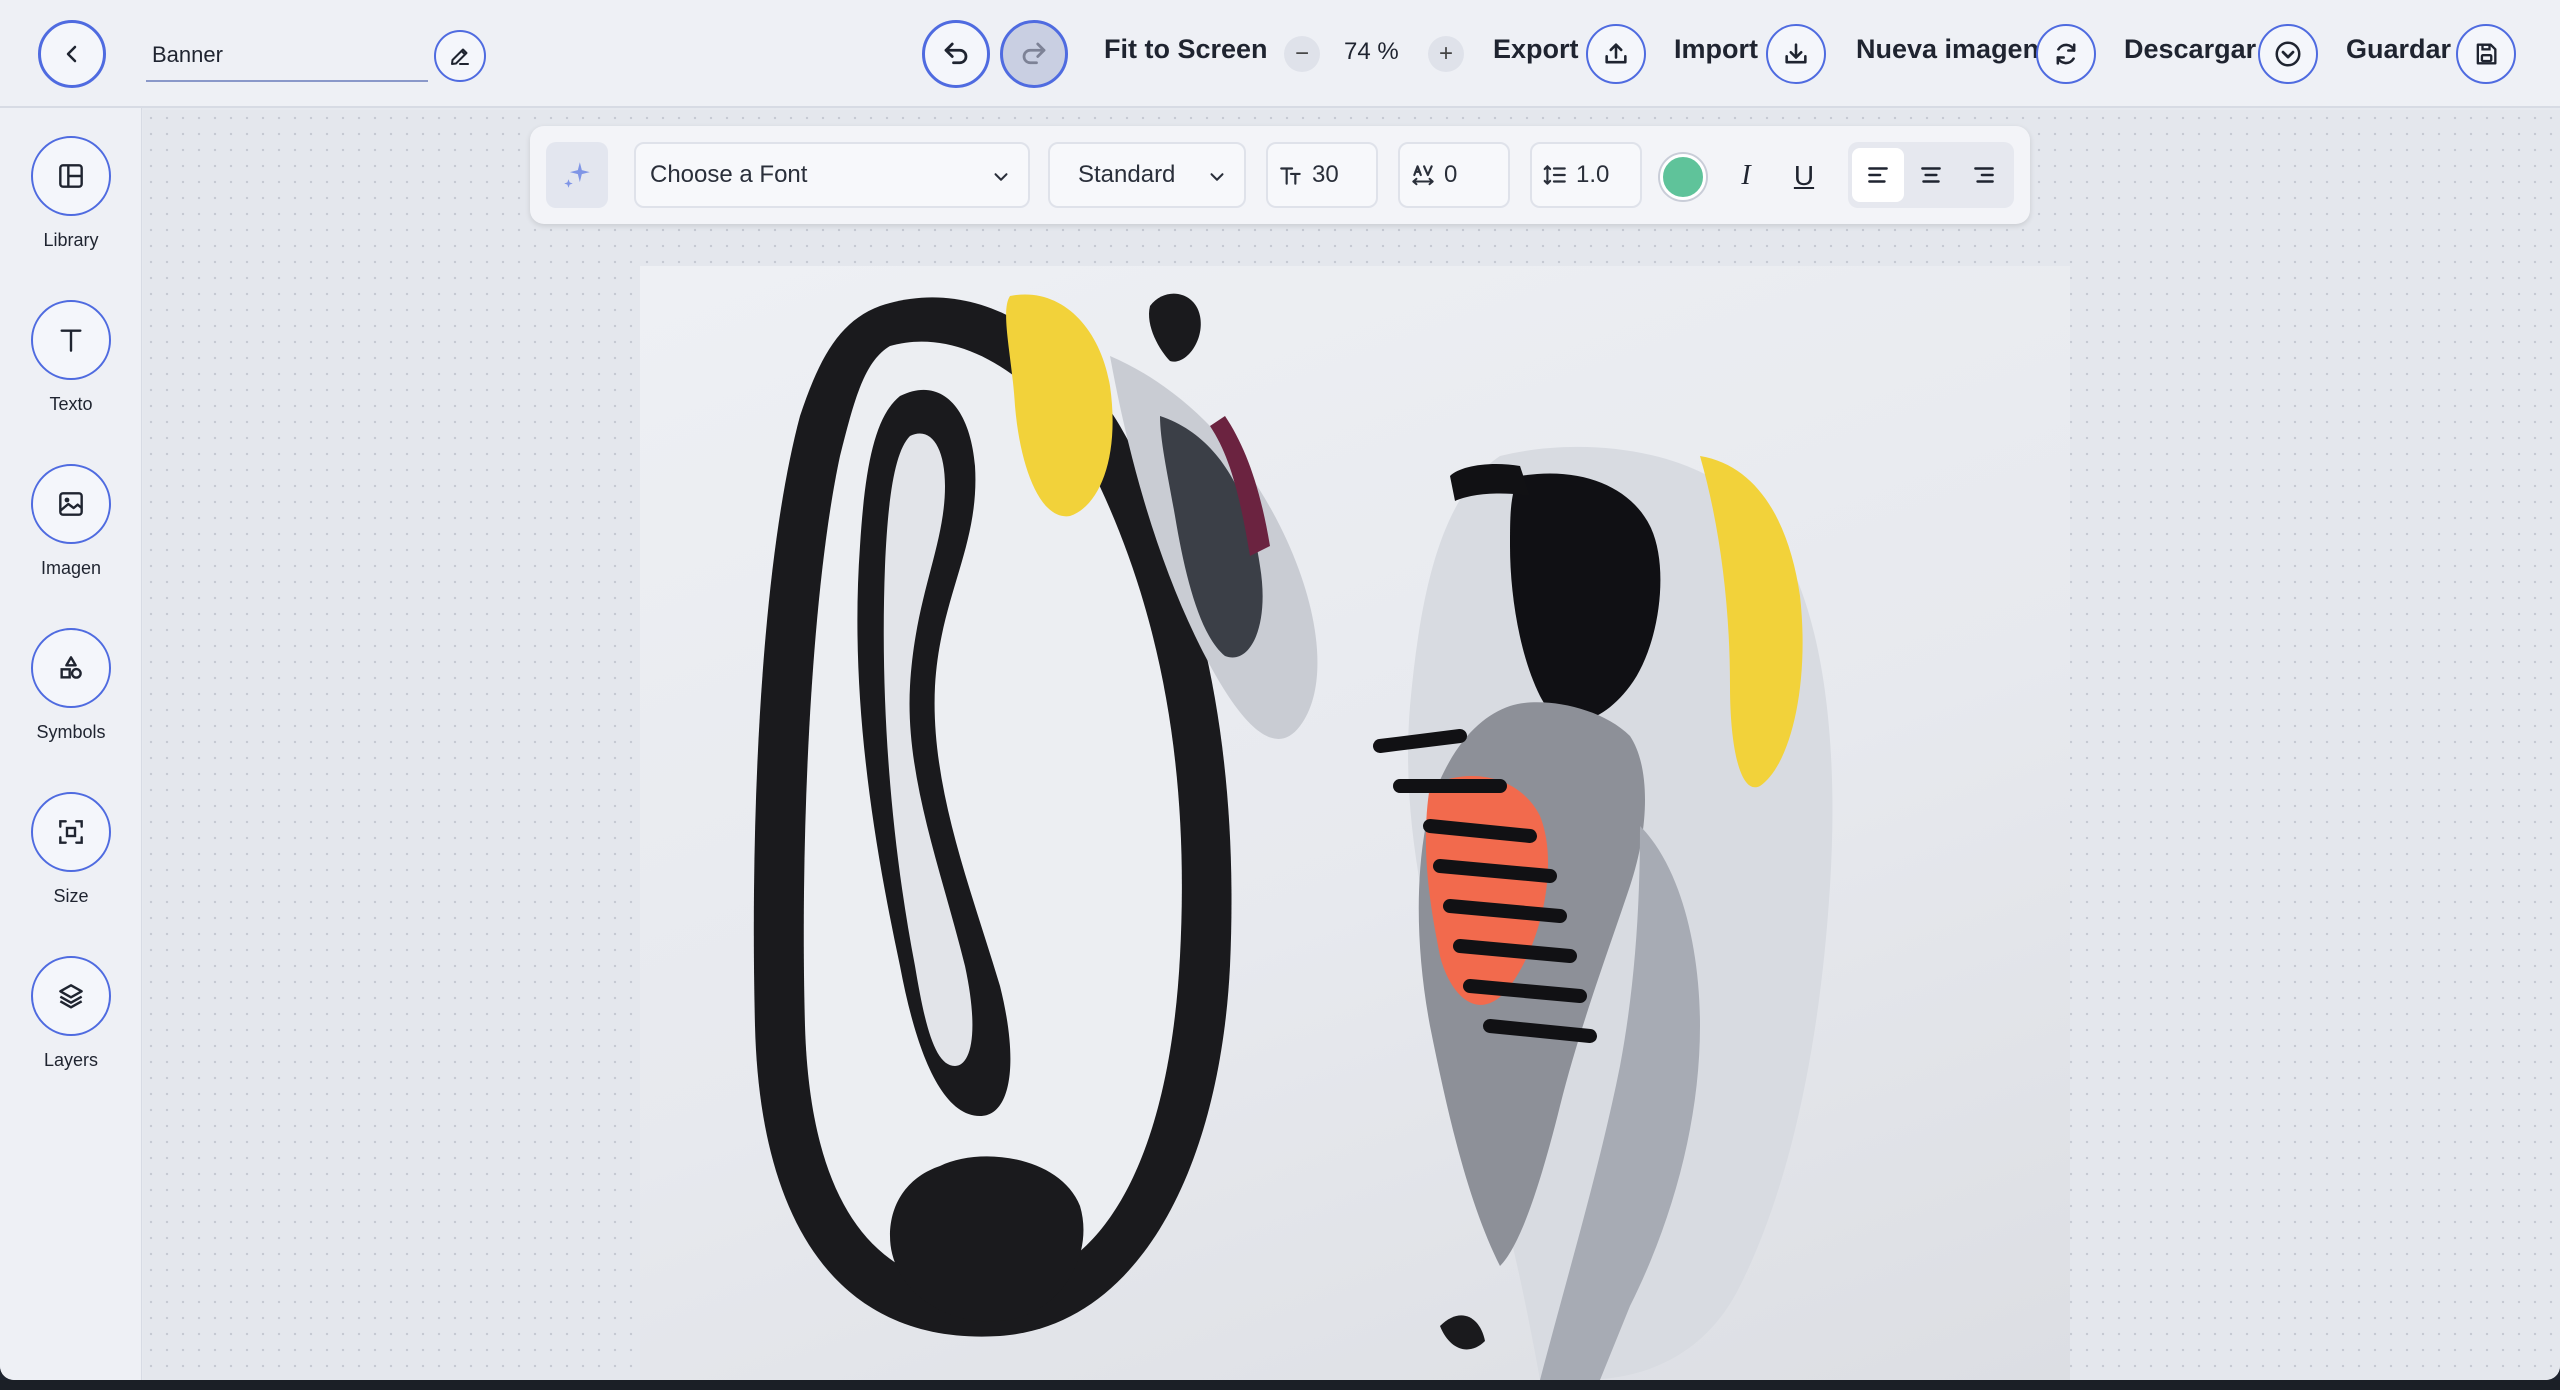 This screenshot has height=1390, width=2560. Describe the element at coordinates (1683, 177) in the screenshot. I see `text-color-swatch` at that location.